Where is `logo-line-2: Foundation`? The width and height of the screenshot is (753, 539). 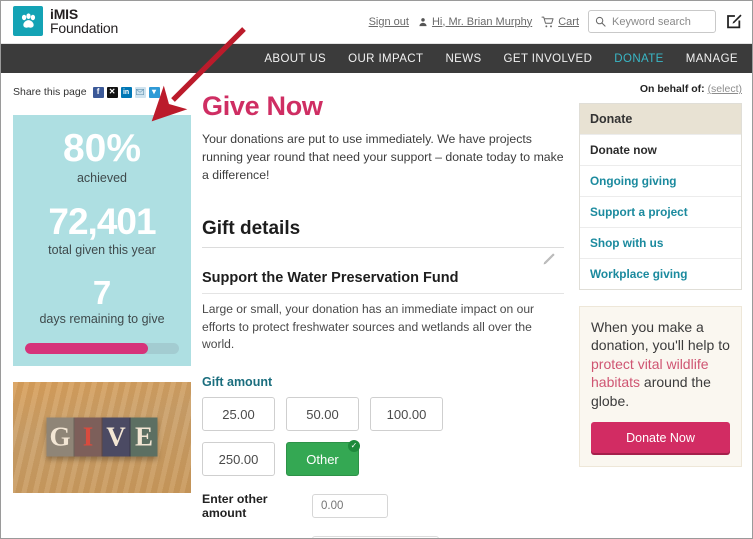
logo-line-2: Foundation is located at coordinates (84, 28).